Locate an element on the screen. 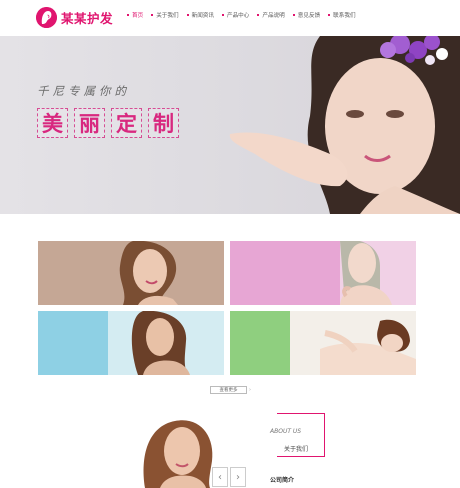 The height and width of the screenshot is (488, 460). nav-item-label: 联系我们 is located at coordinates (344, 15).